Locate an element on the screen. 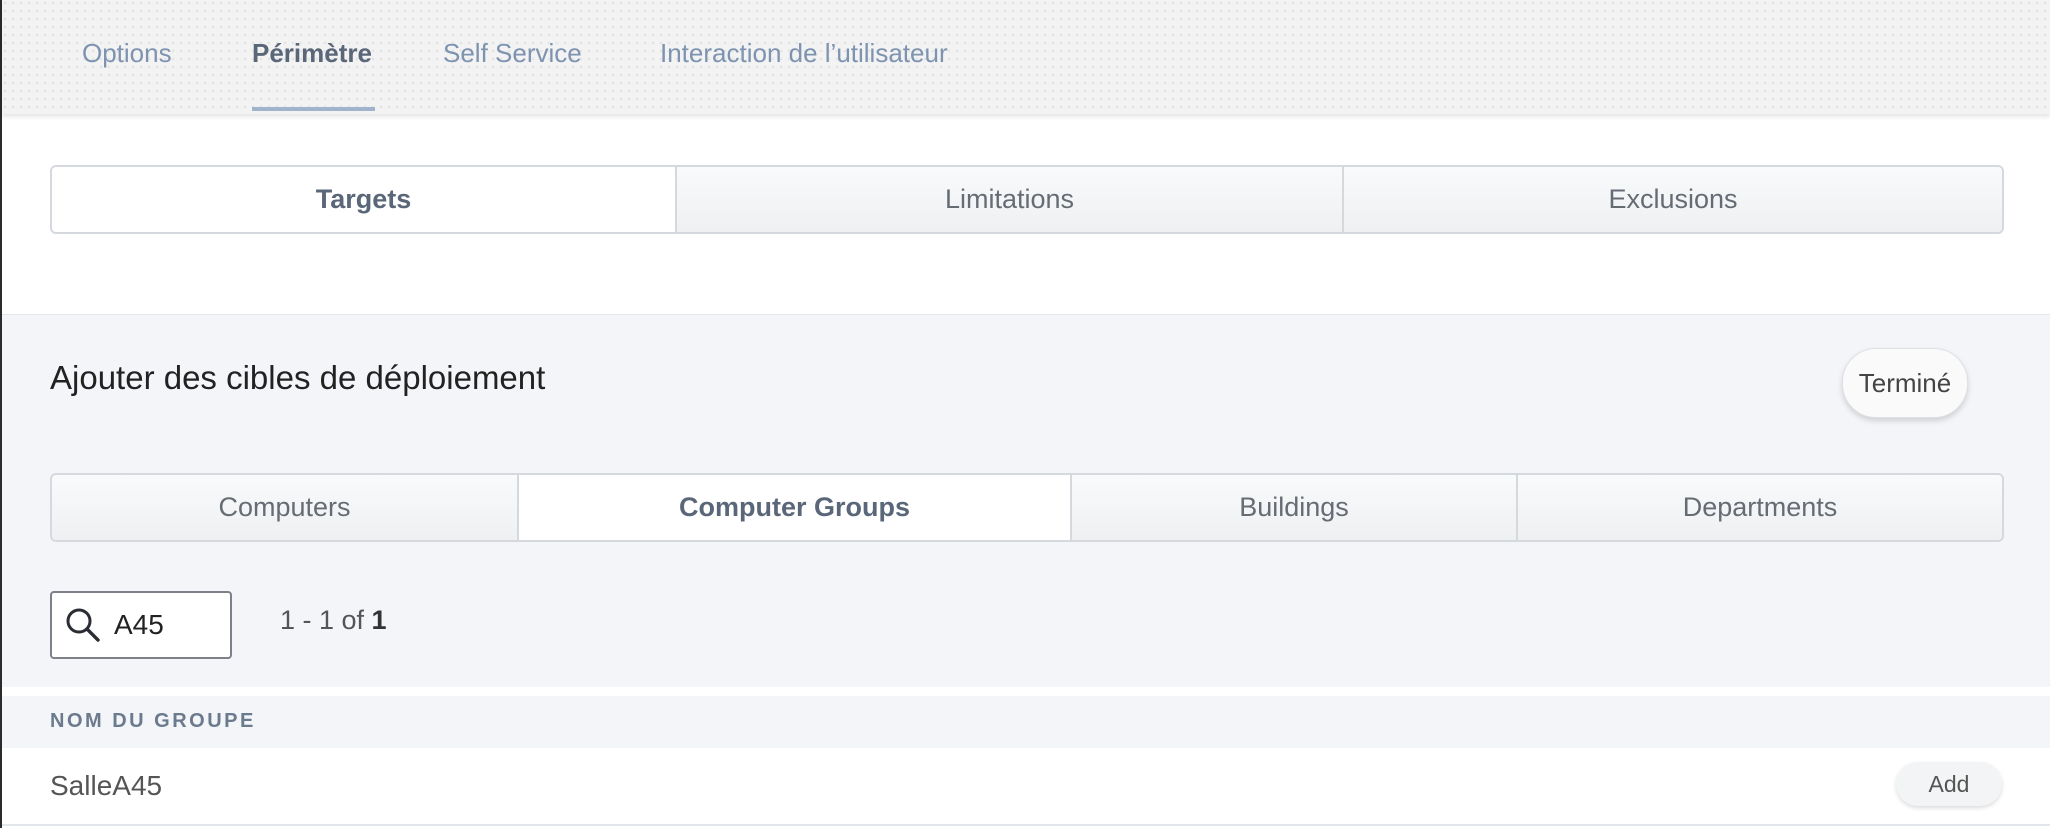  pagination-total: 1 is located at coordinates (379, 620).